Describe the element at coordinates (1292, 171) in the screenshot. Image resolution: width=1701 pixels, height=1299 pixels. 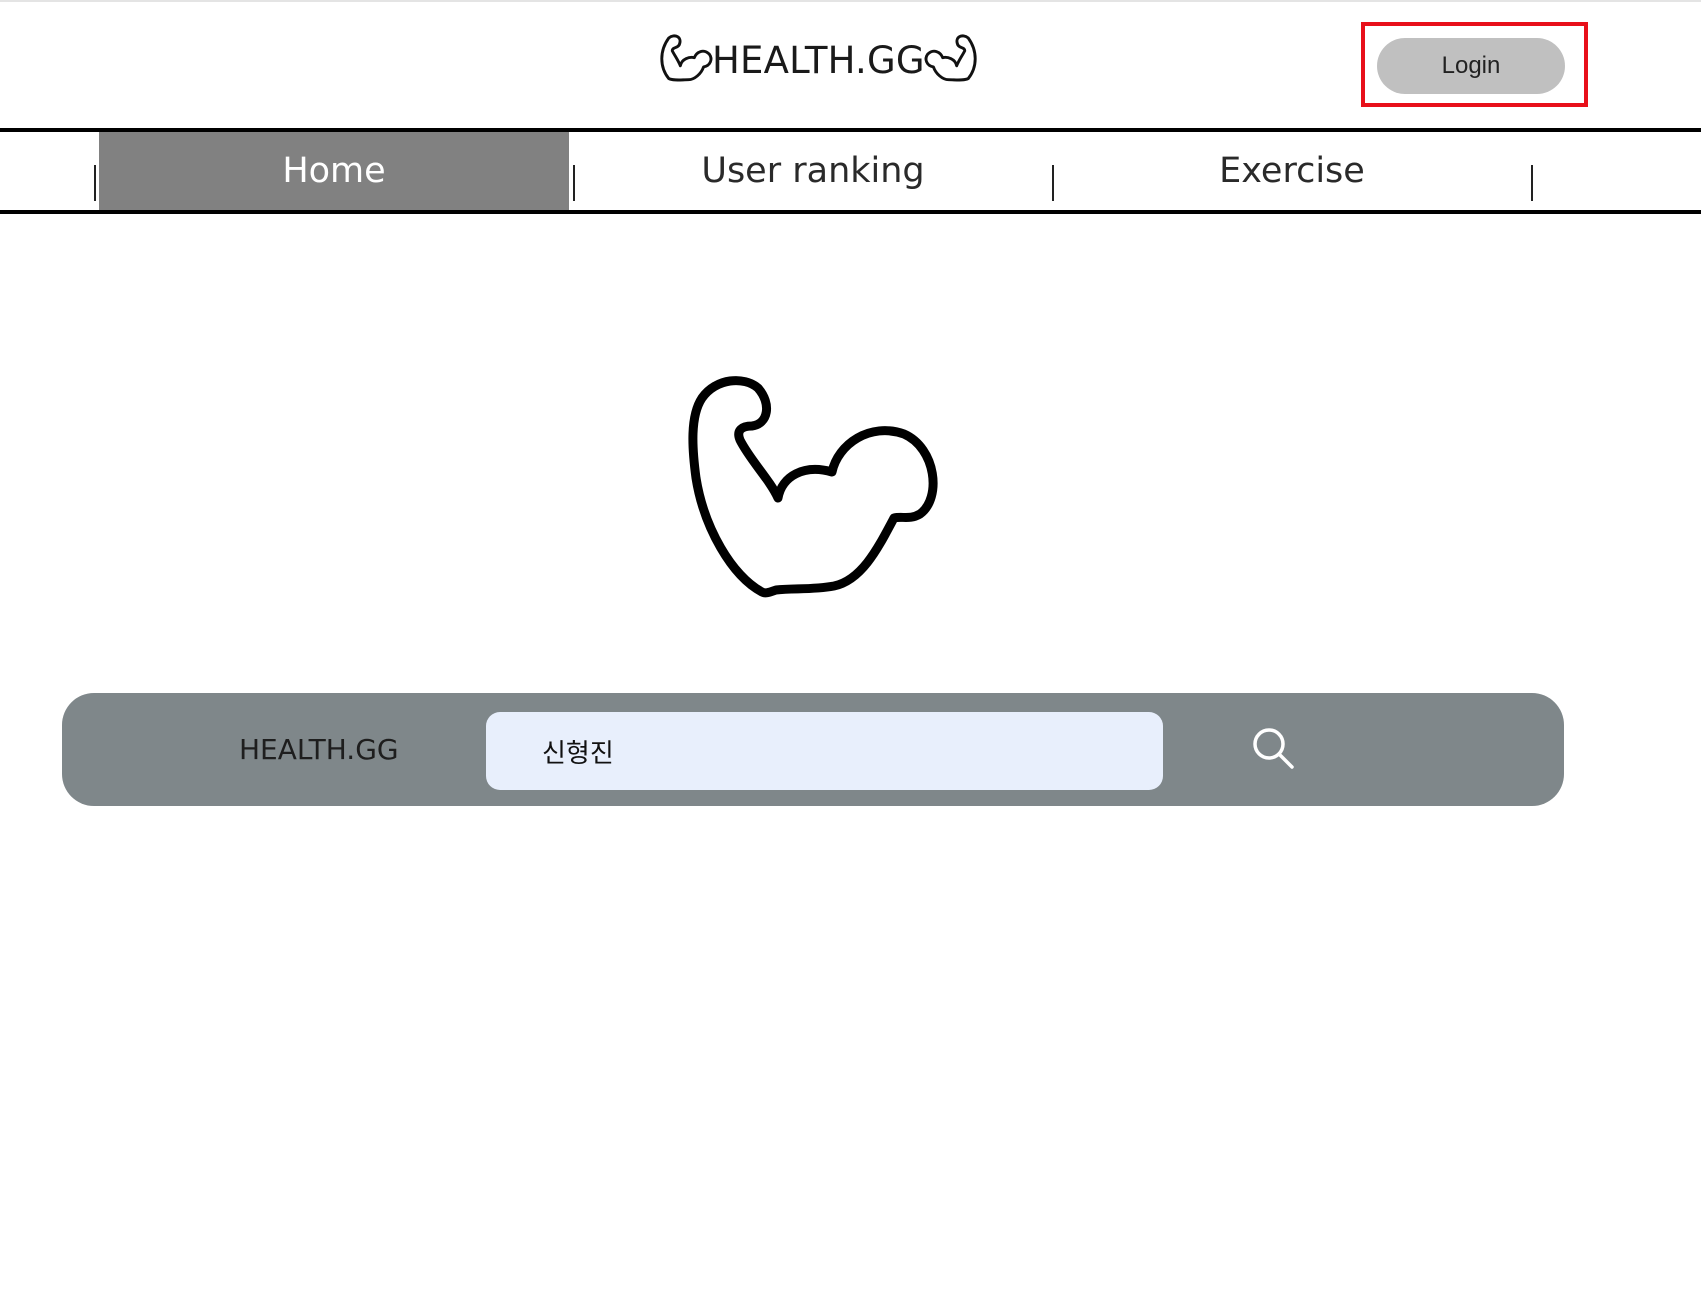
I see `nav-tab-exercise: Exercise` at that location.